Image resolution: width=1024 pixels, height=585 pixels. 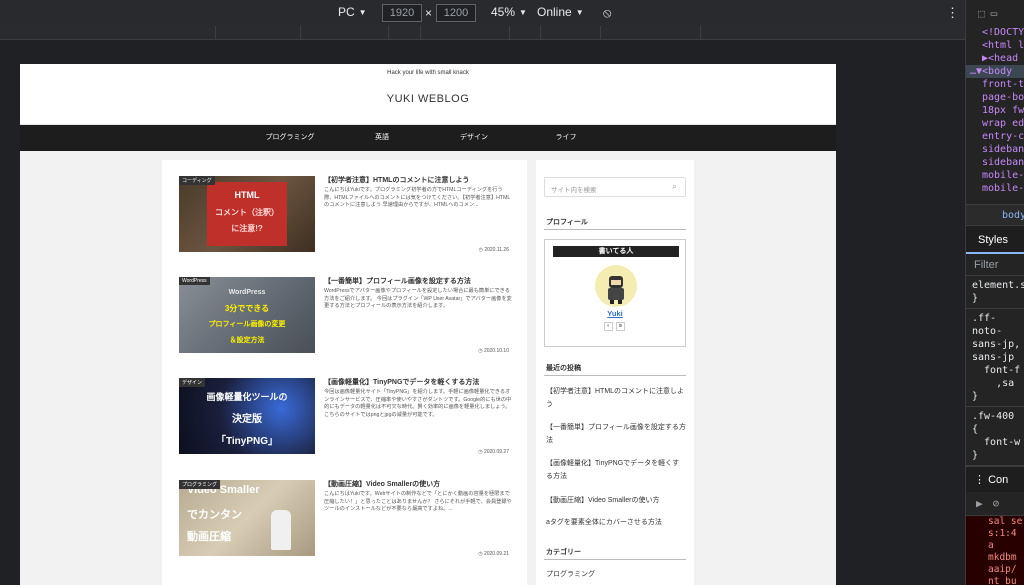 What do you see at coordinates (566, 138) in the screenshot?
I see `nav-item-life: ライフ` at bounding box center [566, 138].